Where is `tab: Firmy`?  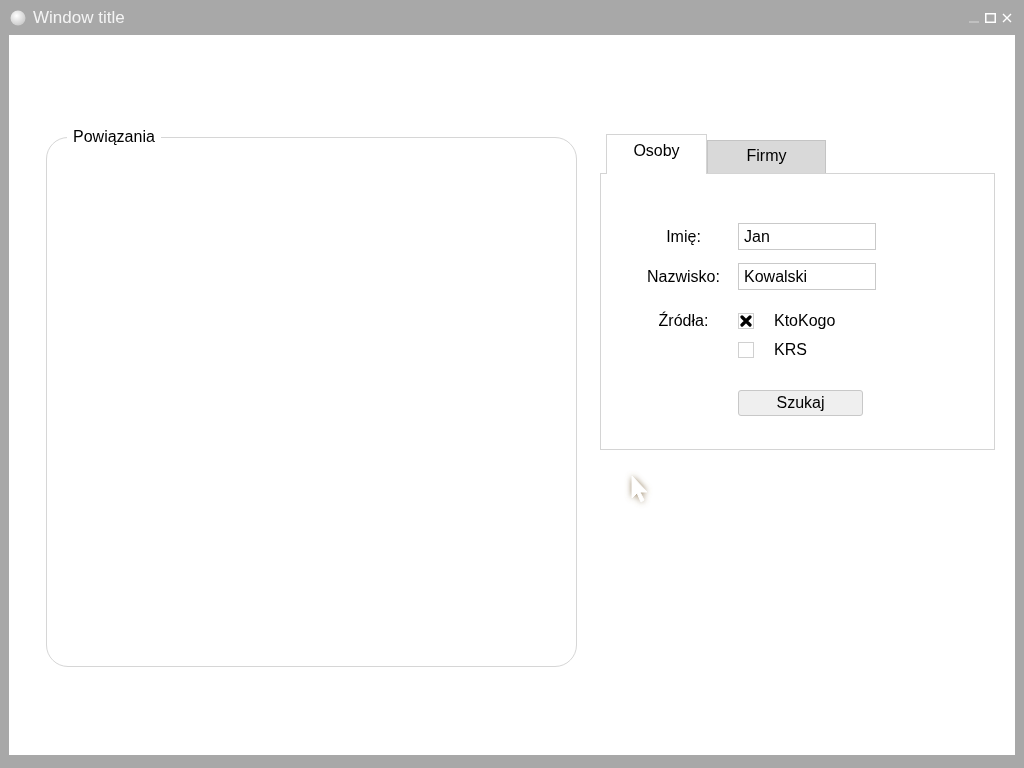
tab: Firmy is located at coordinates (766, 156).